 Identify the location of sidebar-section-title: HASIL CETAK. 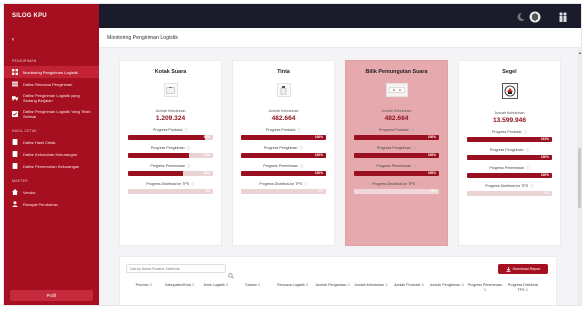
(24, 131).